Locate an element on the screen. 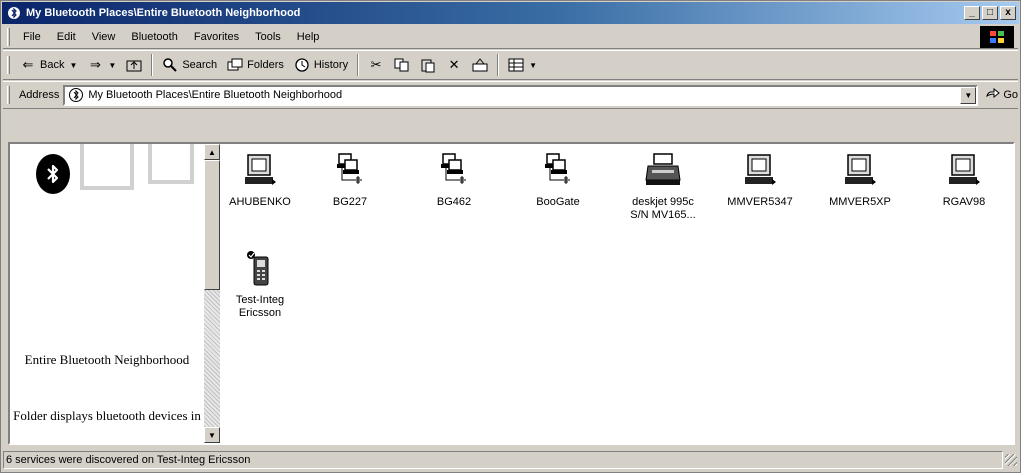  close-button: x is located at coordinates (1008, 13).